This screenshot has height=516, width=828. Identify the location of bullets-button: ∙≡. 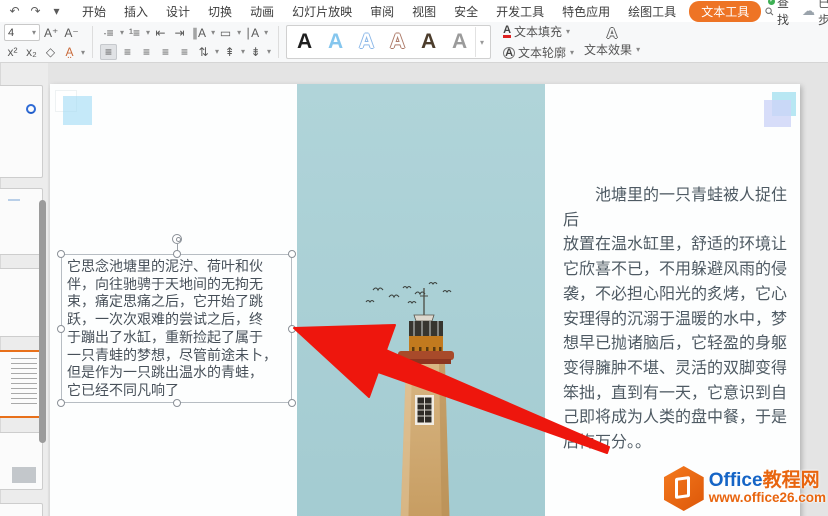
(108, 33).